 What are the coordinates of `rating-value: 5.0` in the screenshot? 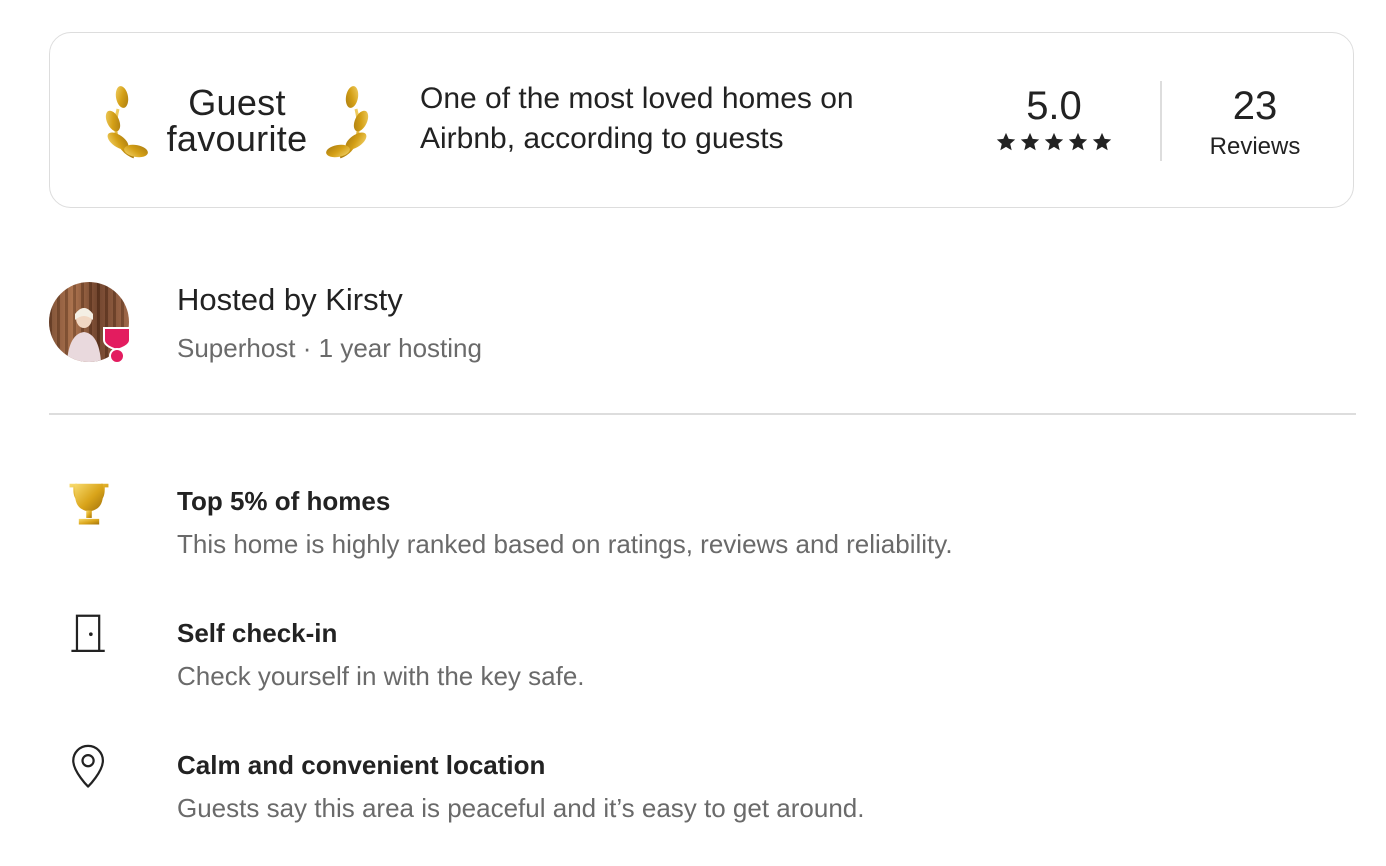 It's located at (1054, 106).